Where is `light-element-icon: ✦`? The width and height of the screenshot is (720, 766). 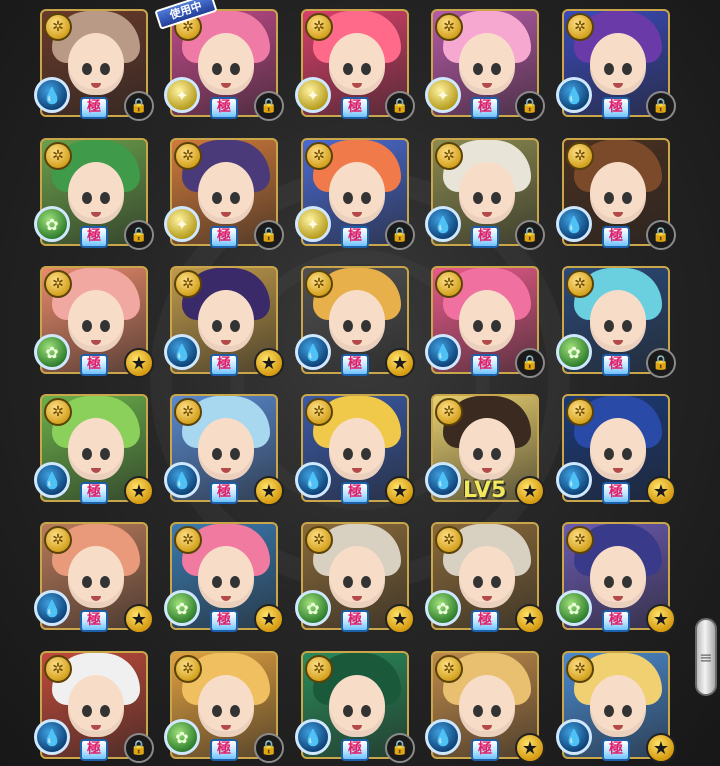
light-element-icon: ✦ is located at coordinates (182, 95).